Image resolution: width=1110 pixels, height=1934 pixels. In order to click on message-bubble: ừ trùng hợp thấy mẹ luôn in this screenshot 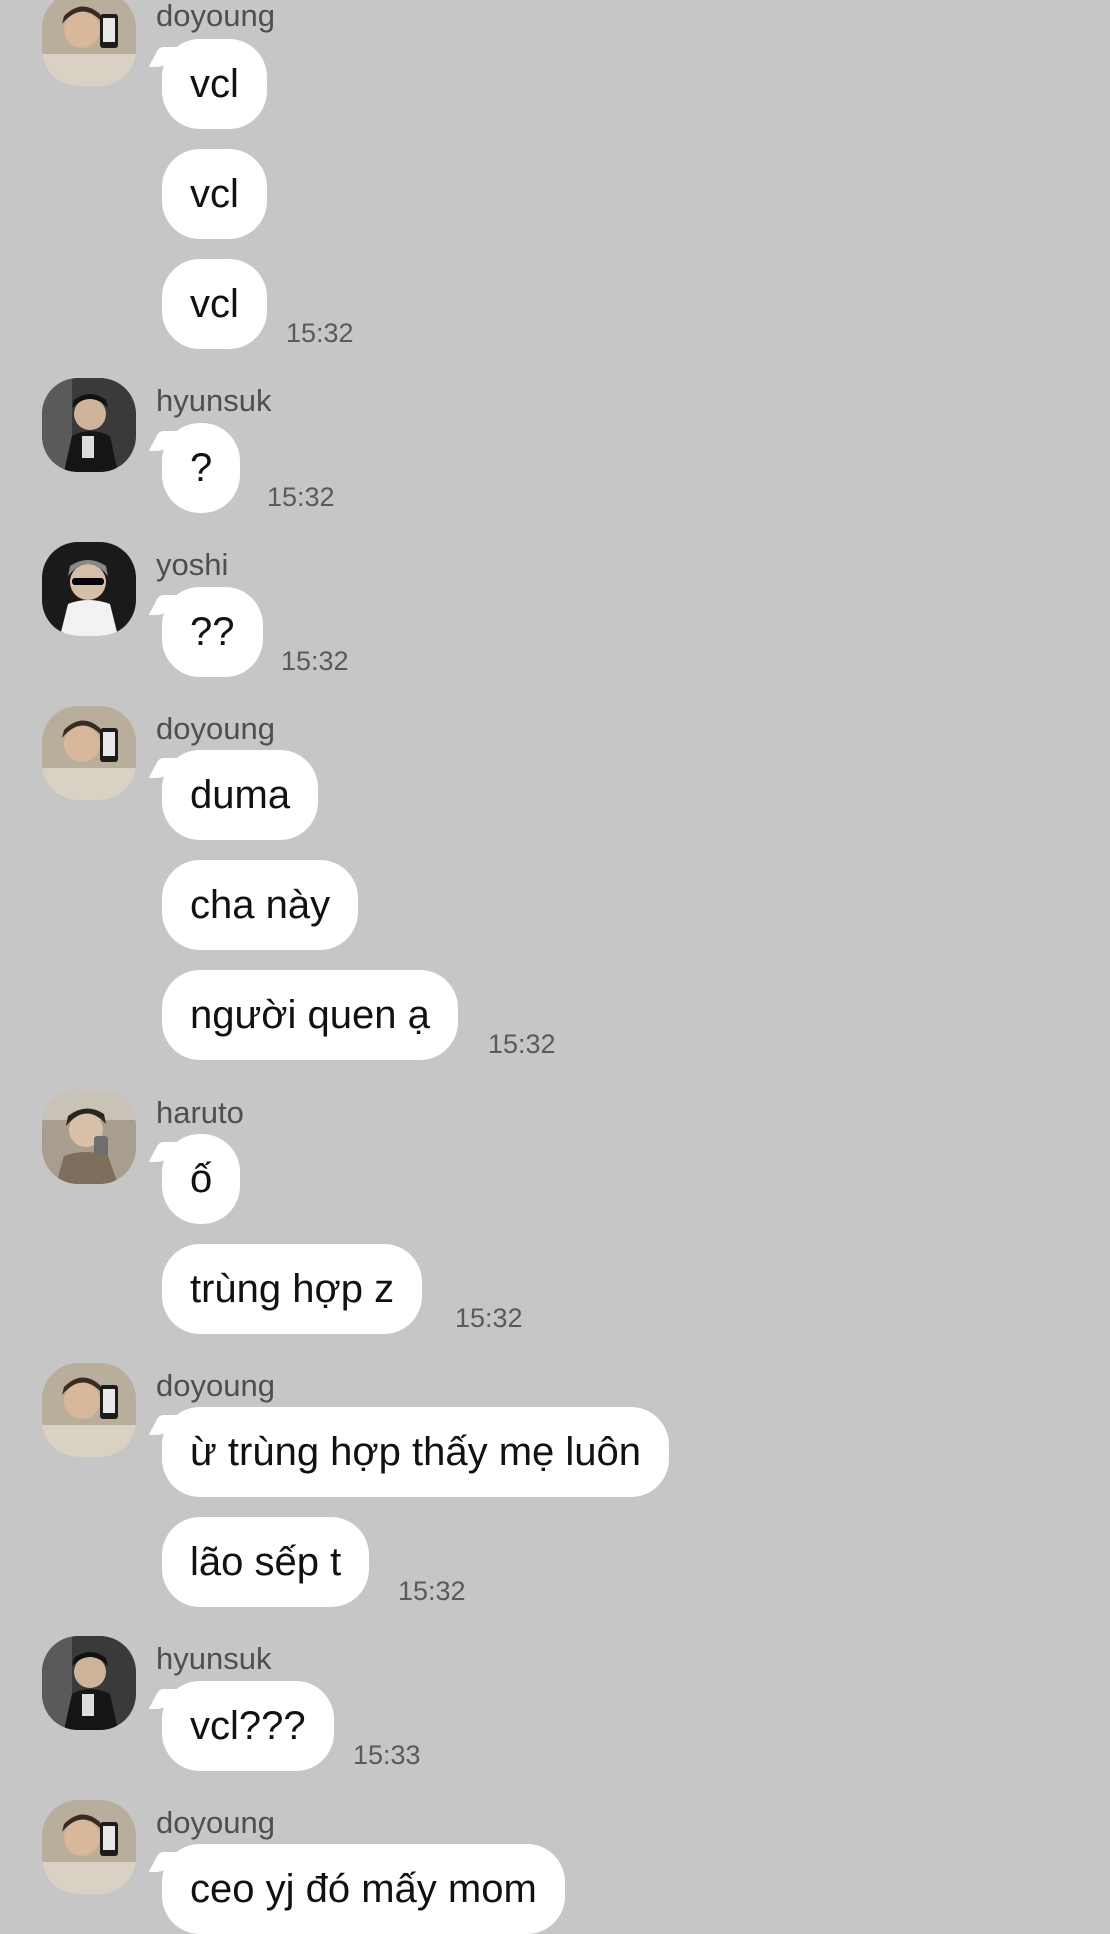, I will do `click(416, 1452)`.